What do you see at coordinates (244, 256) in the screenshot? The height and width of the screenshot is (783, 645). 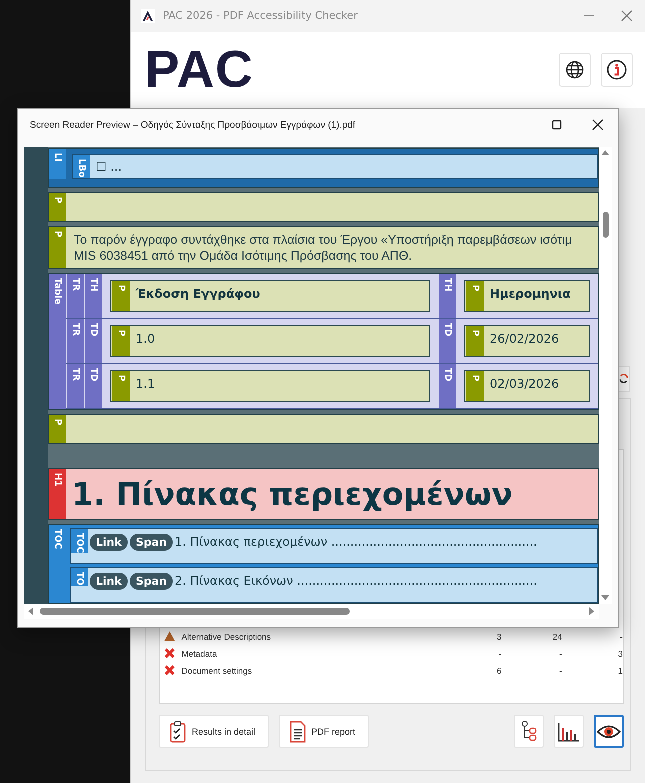 I see `paragraph-line: MIS 6038451 από την Ομάδα Ισότιμης Πρόσβασης του ΑΠΘ.` at bounding box center [244, 256].